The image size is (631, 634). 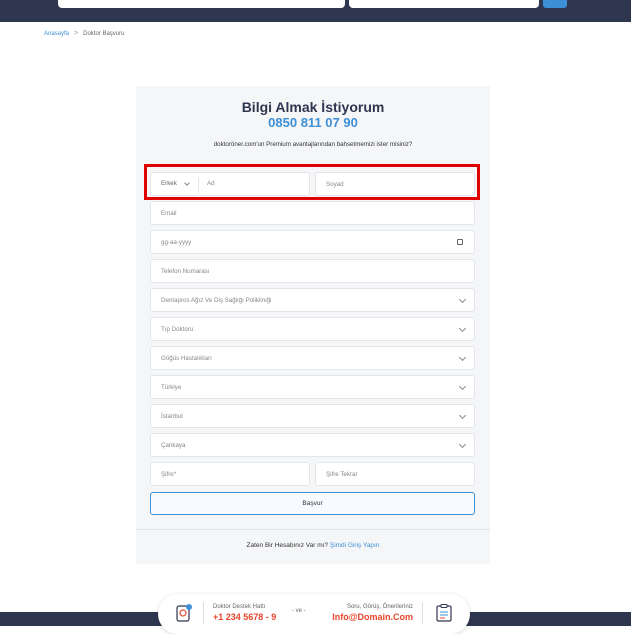 I want to click on phone-placeholder: Telefon Numarası, so click(x=185, y=271).